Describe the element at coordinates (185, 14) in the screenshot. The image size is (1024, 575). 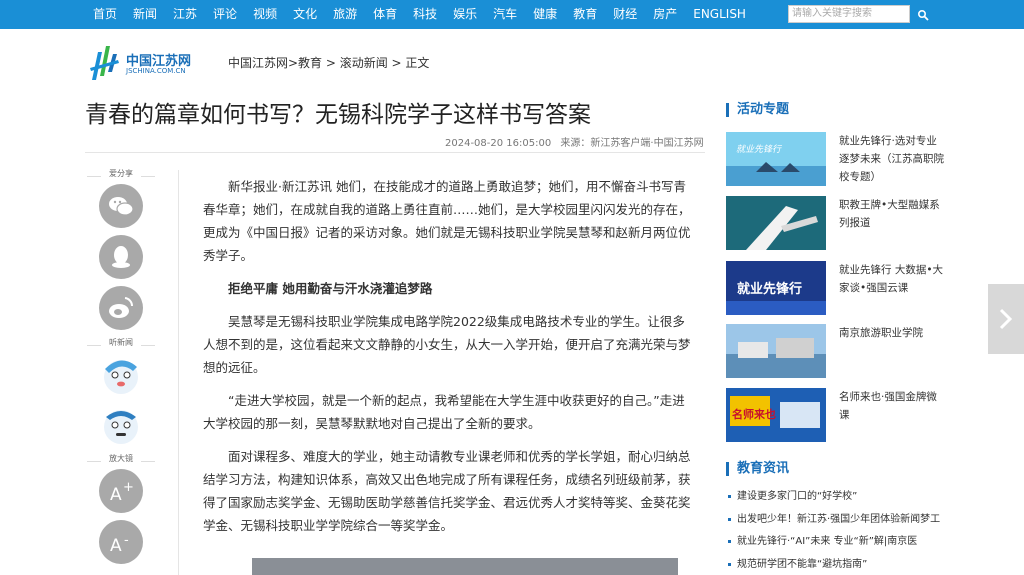
I see `nav-item: 江苏` at that location.